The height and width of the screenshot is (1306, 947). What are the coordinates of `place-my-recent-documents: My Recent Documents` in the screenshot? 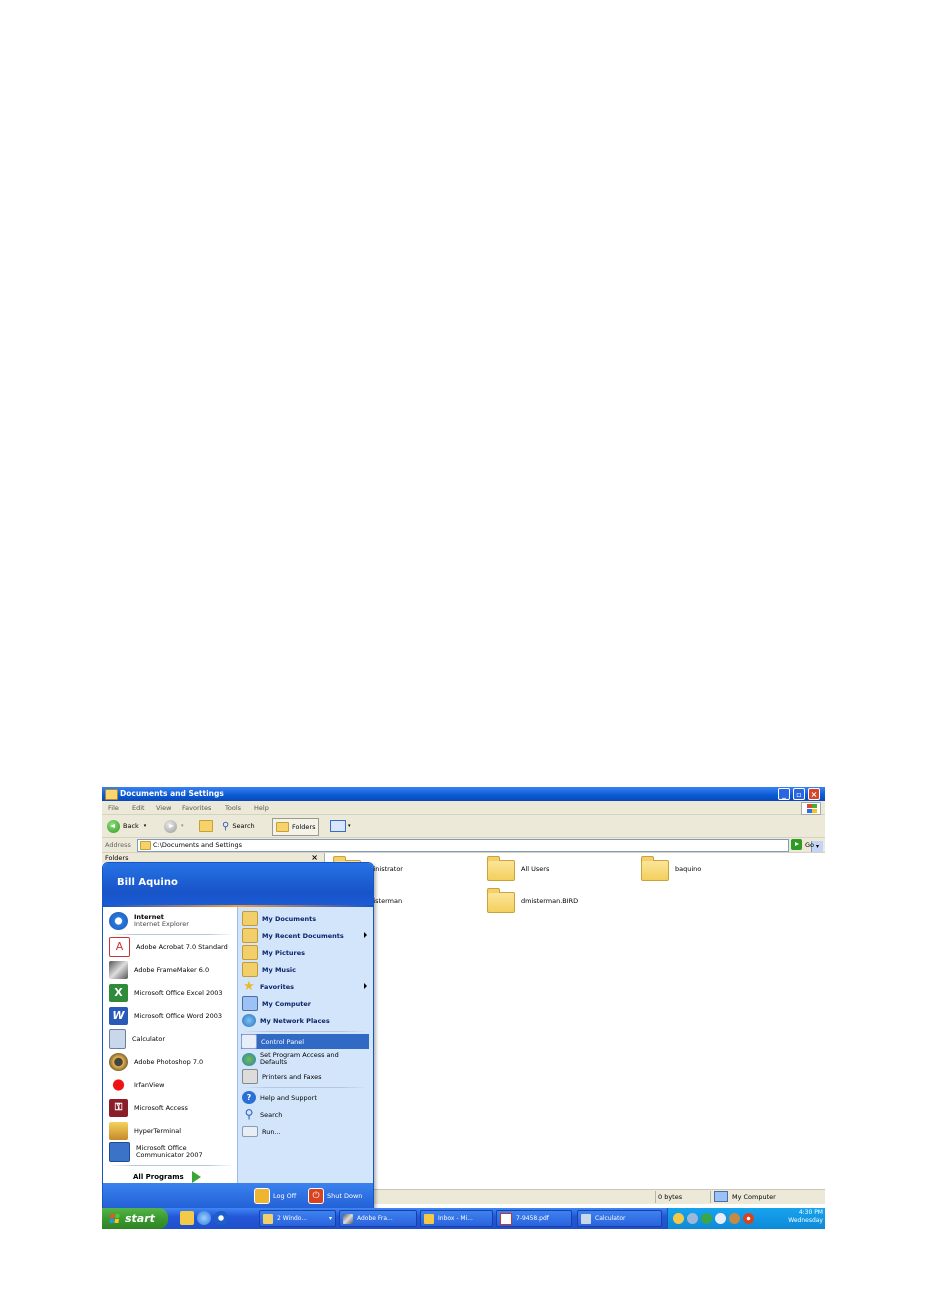 It's located at (306, 935).